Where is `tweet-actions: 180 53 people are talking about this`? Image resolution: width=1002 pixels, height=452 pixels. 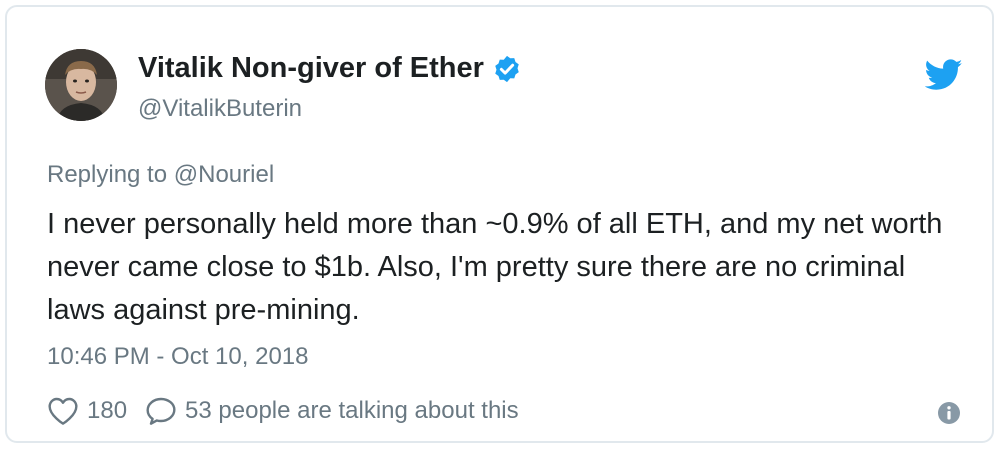
tweet-actions: 180 53 people are talking about this is located at coordinates (292, 411).